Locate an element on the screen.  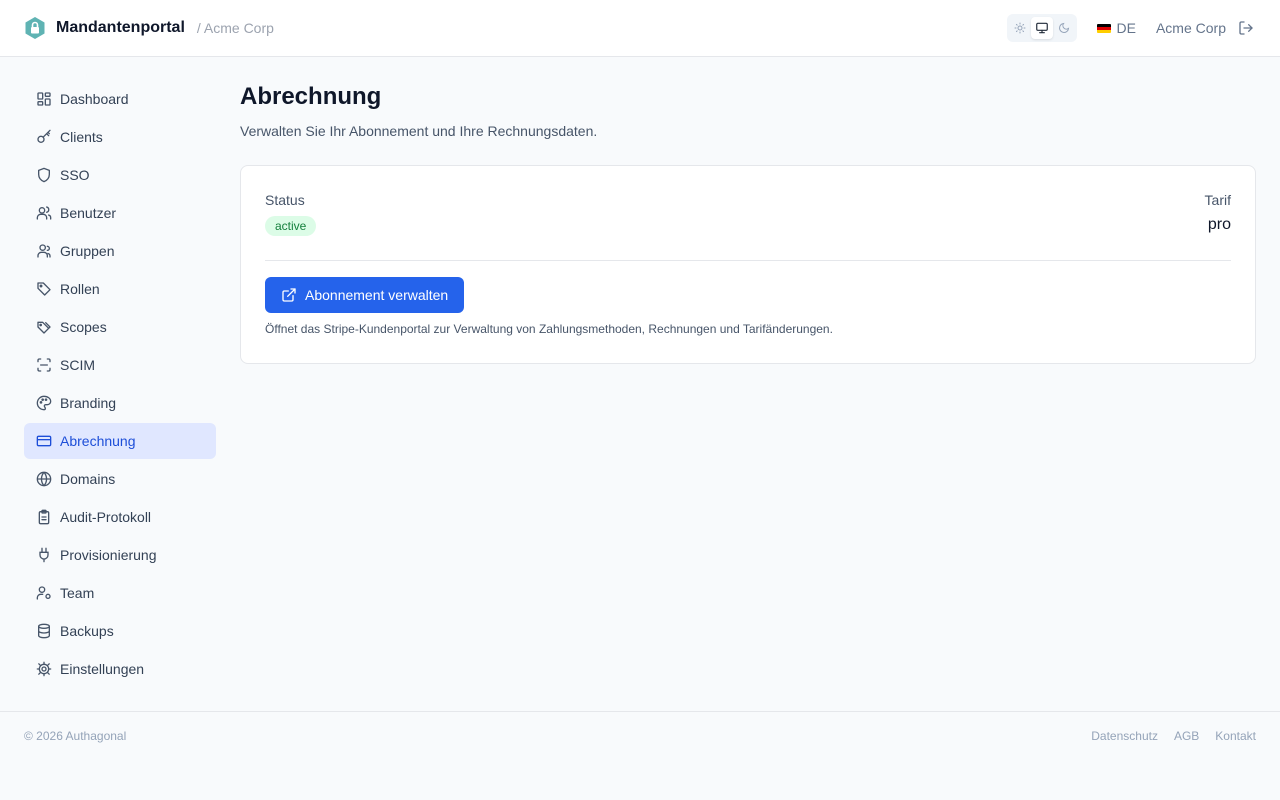
user-cog-icon is located at coordinates (44, 593).